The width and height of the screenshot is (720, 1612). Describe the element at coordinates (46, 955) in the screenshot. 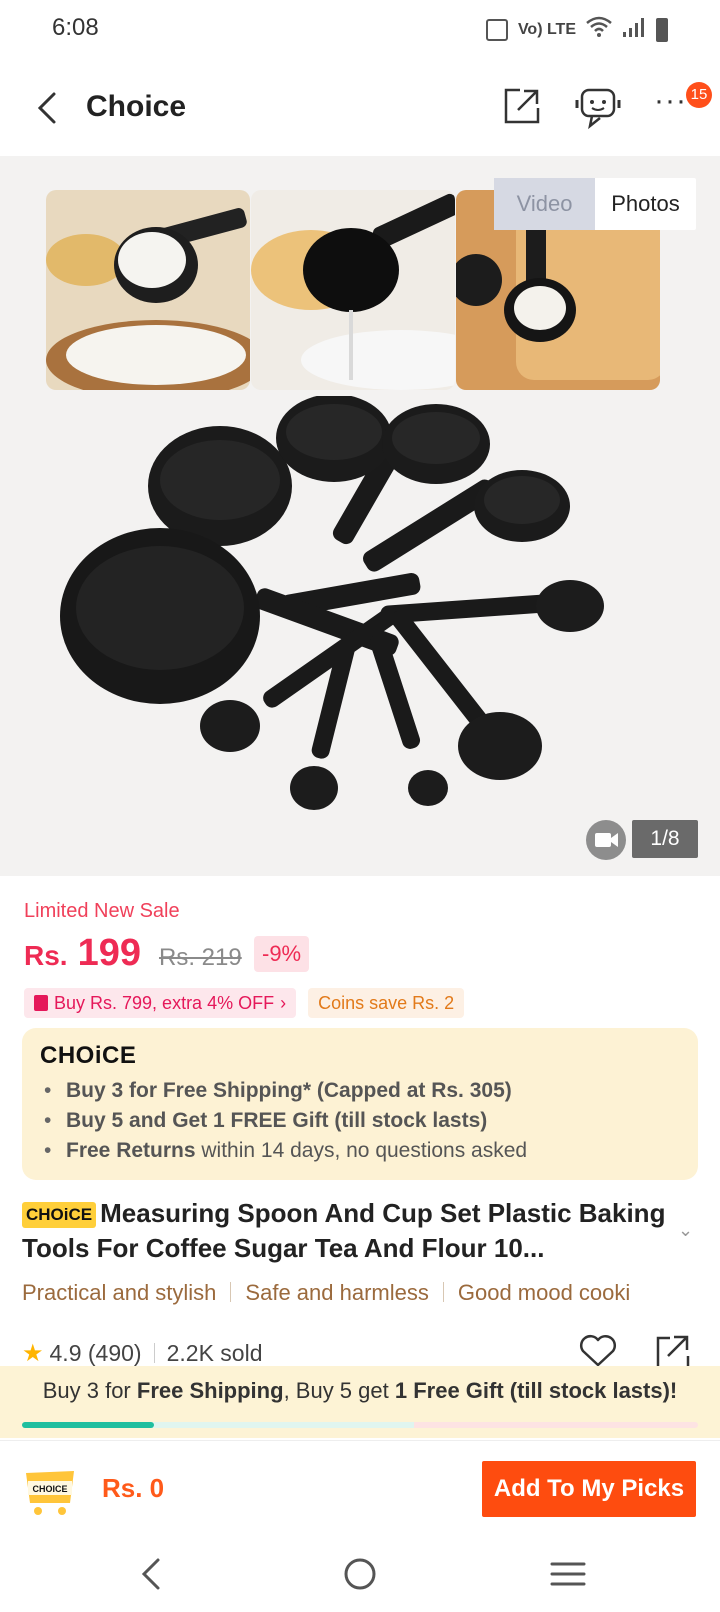

I see `price-currency: Rs.` at that location.